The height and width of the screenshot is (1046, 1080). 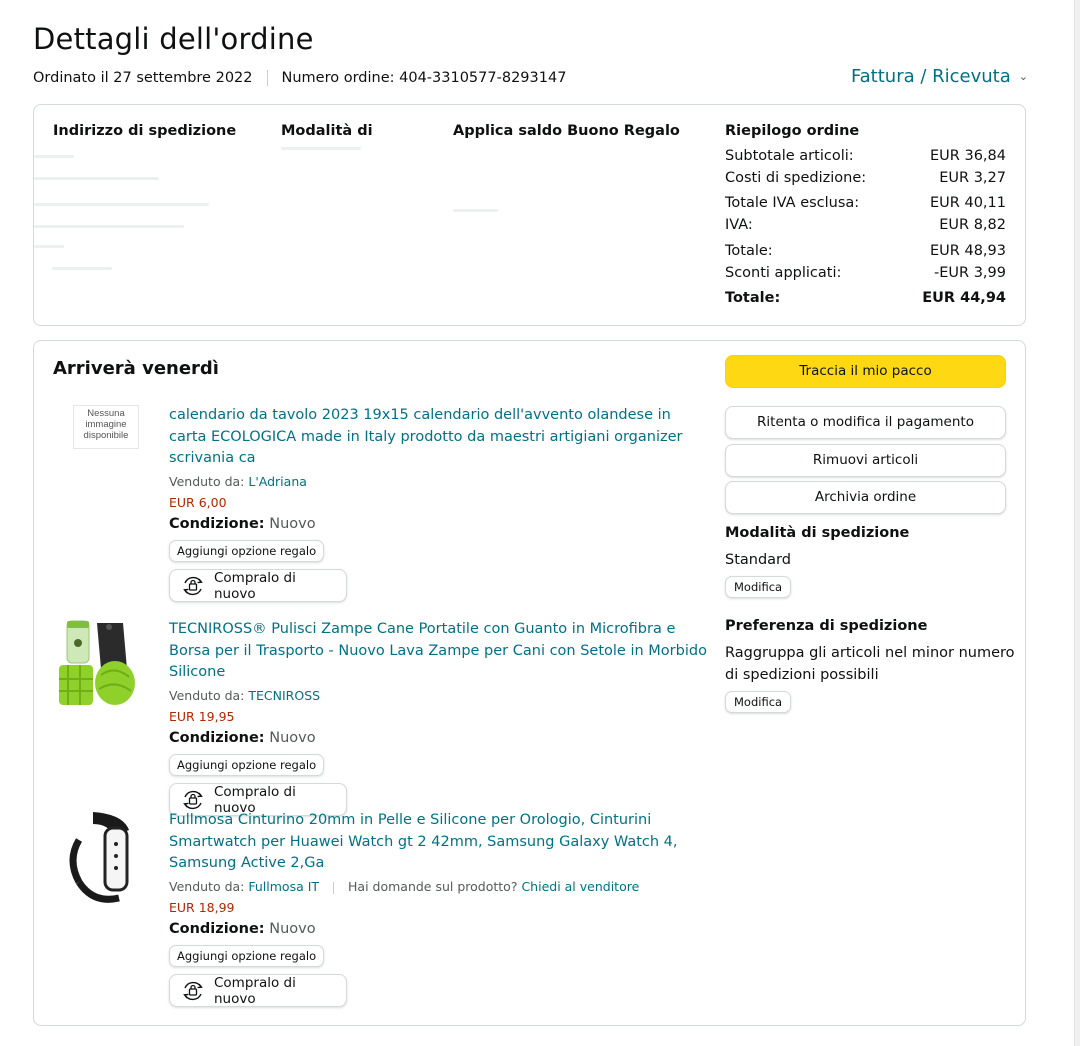 What do you see at coordinates (865, 156) in the screenshot?
I see `summary-row: Subtotale articoli: EUR 36,84` at bounding box center [865, 156].